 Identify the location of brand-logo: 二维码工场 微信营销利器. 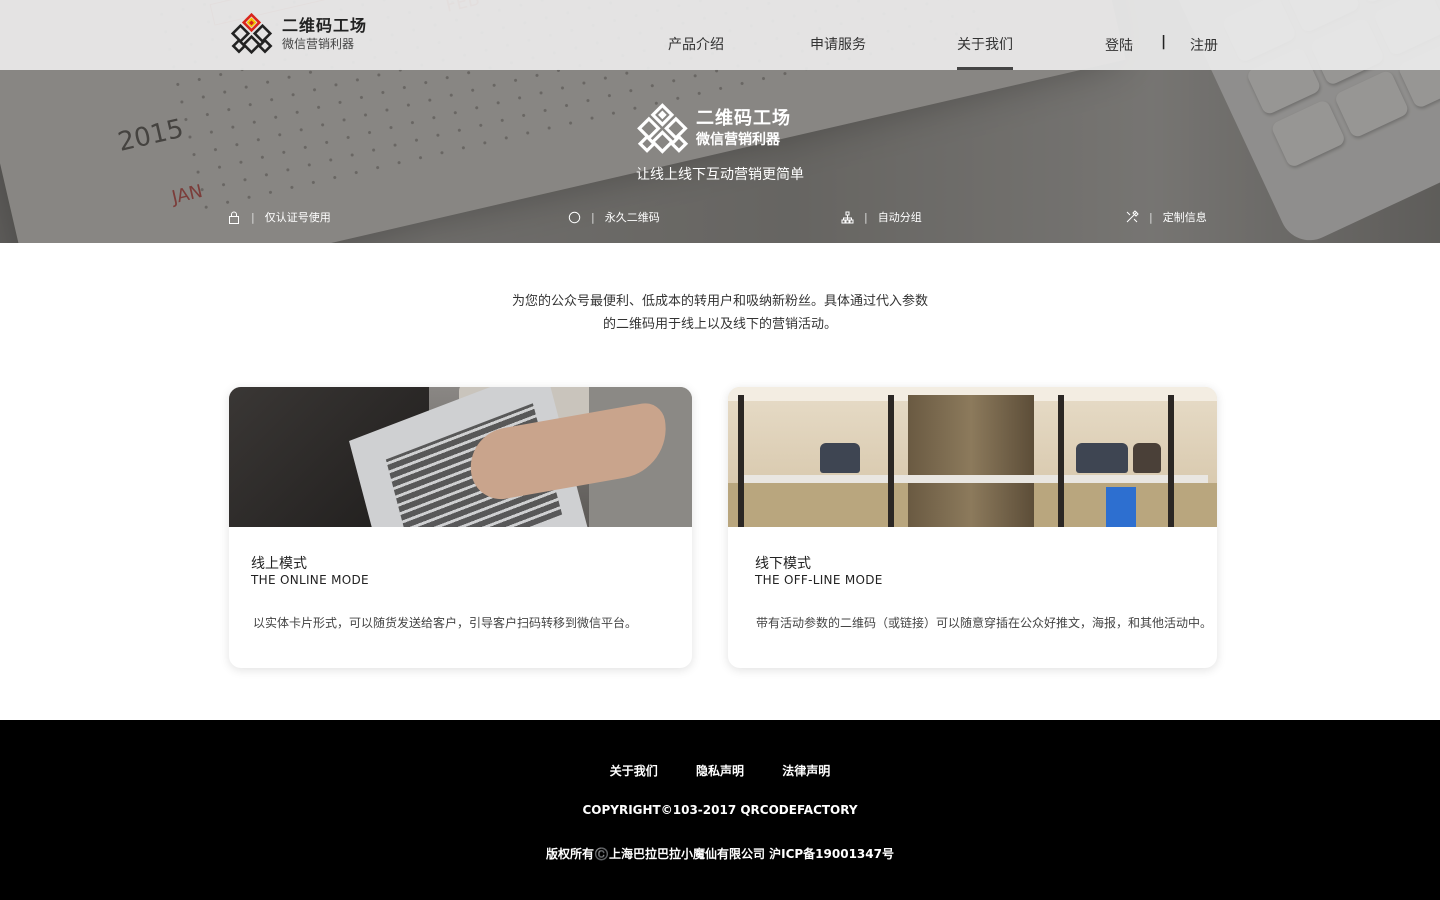
(298, 34).